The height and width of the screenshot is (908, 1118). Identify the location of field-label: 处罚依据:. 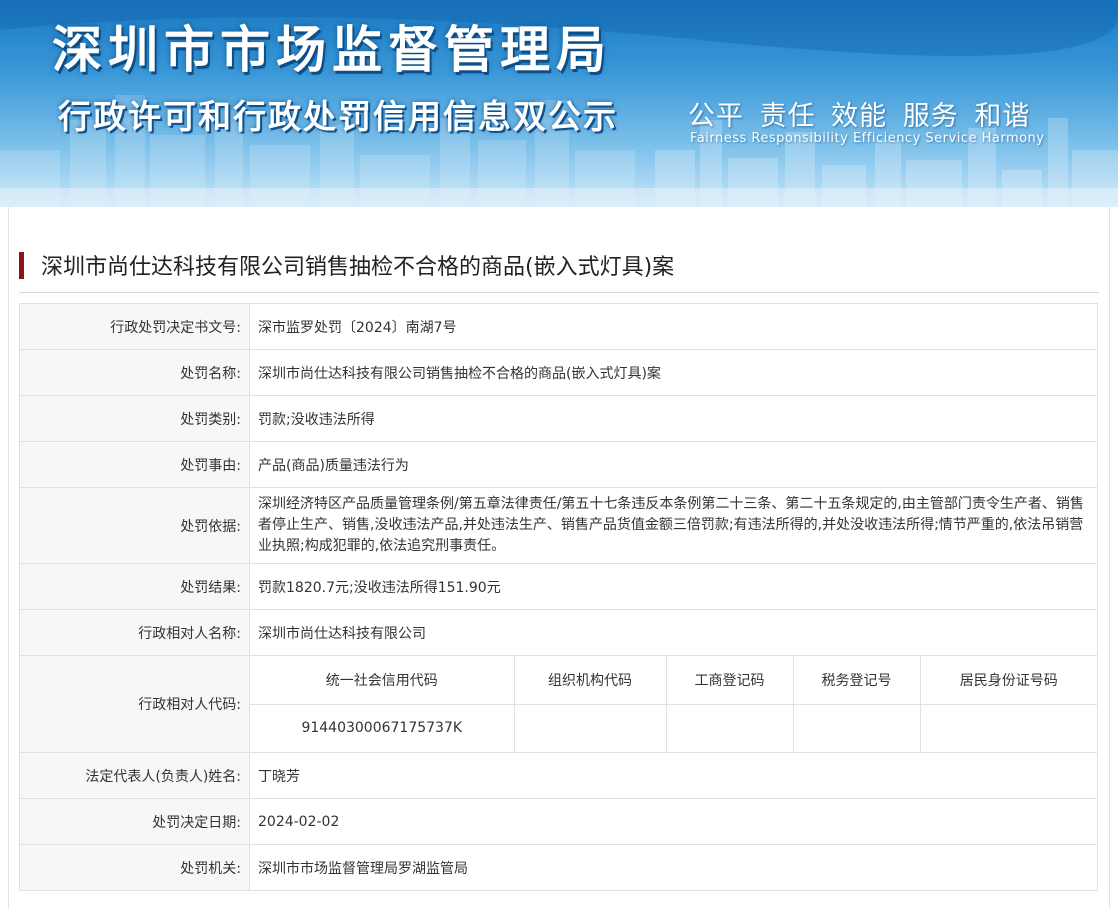
(134, 525).